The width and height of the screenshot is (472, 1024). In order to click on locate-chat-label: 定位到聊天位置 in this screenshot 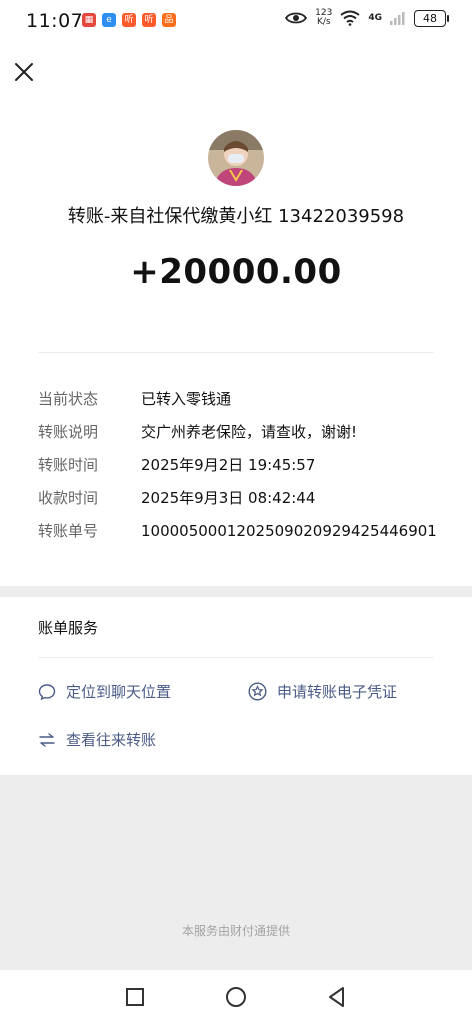, I will do `click(119, 692)`.